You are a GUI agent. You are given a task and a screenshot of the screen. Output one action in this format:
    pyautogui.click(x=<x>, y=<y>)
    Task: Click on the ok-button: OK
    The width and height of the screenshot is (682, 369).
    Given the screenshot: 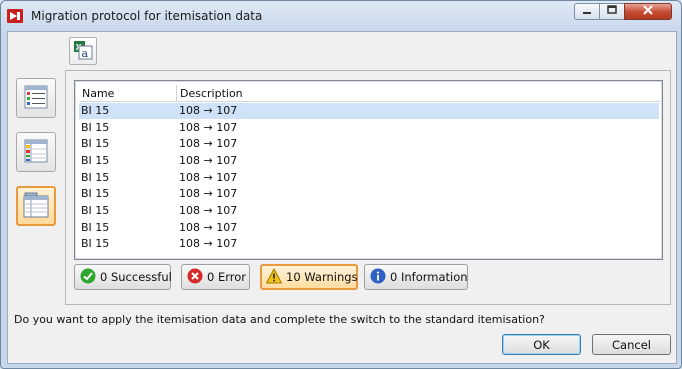 What is the action you would take?
    pyautogui.click(x=541, y=344)
    